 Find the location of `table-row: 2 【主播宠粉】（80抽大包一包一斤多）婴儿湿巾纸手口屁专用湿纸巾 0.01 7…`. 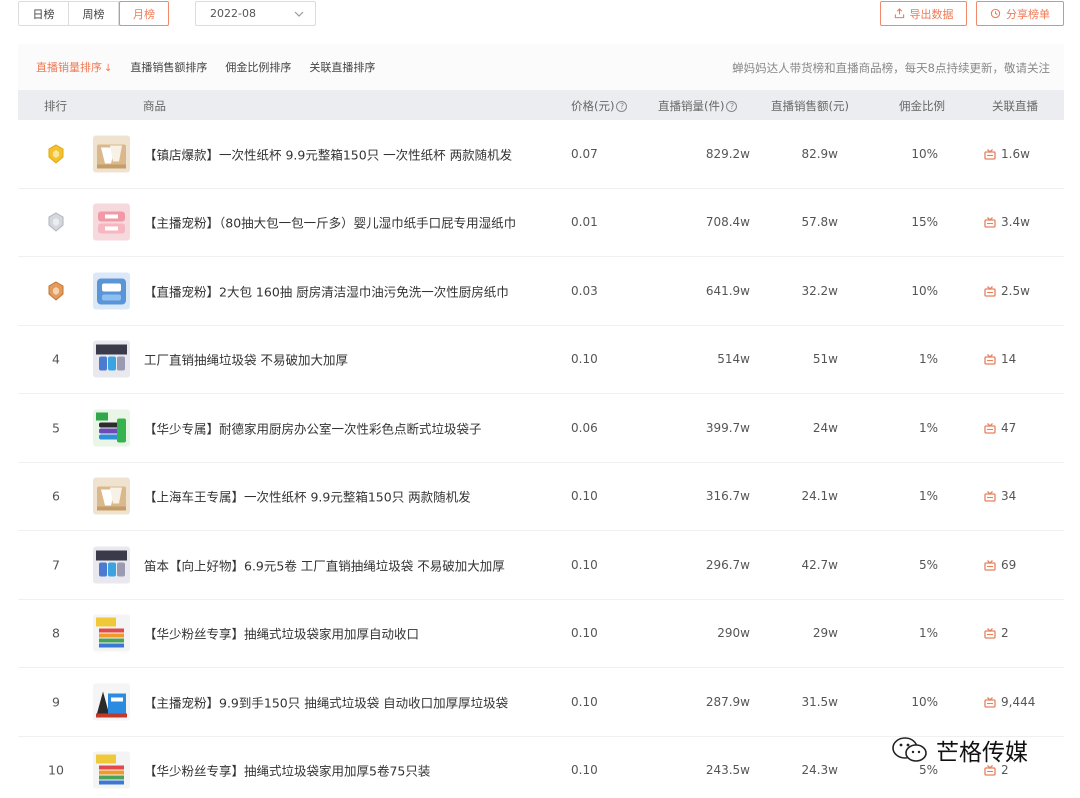

table-row: 2 【主播宠粉】（80抽大包一包一斤多）婴儿湿巾纸手口屁专用湿纸巾 0.01 7… is located at coordinates (541, 223).